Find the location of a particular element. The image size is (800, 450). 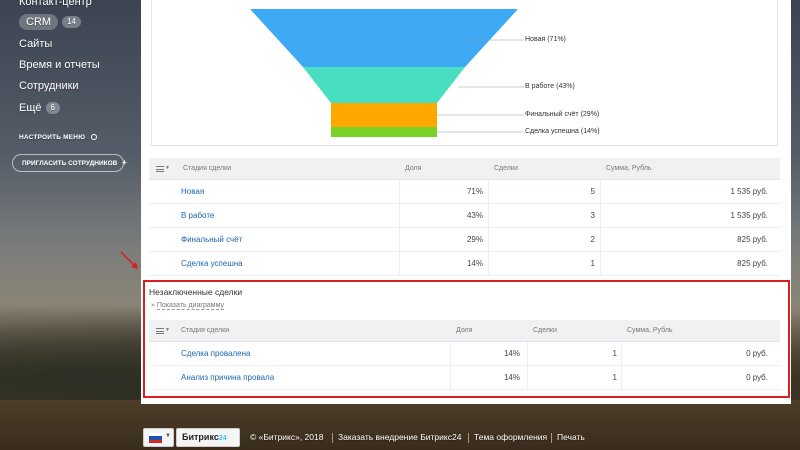

stage-link: Анализ причина провала is located at coordinates (227, 378).